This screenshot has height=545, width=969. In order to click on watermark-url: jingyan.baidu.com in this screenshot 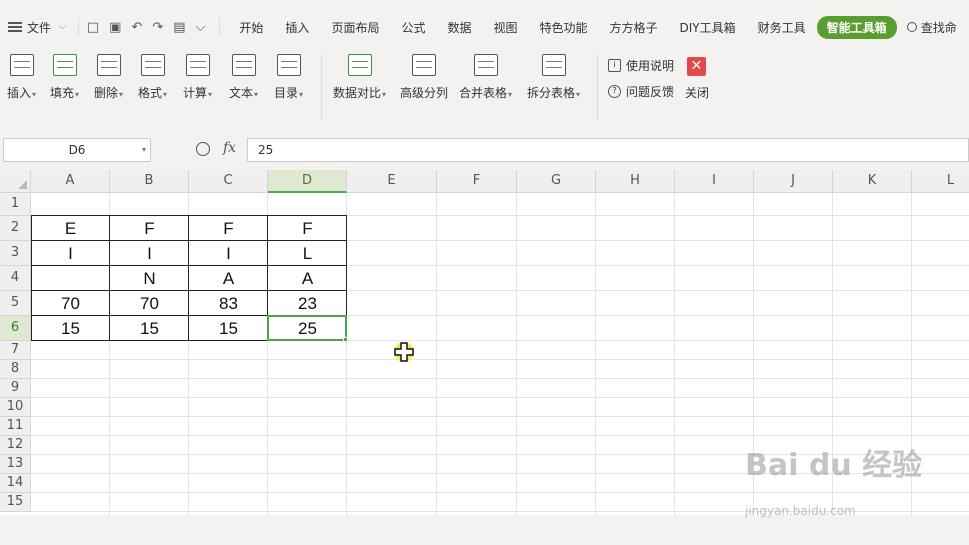, I will do `click(800, 511)`.